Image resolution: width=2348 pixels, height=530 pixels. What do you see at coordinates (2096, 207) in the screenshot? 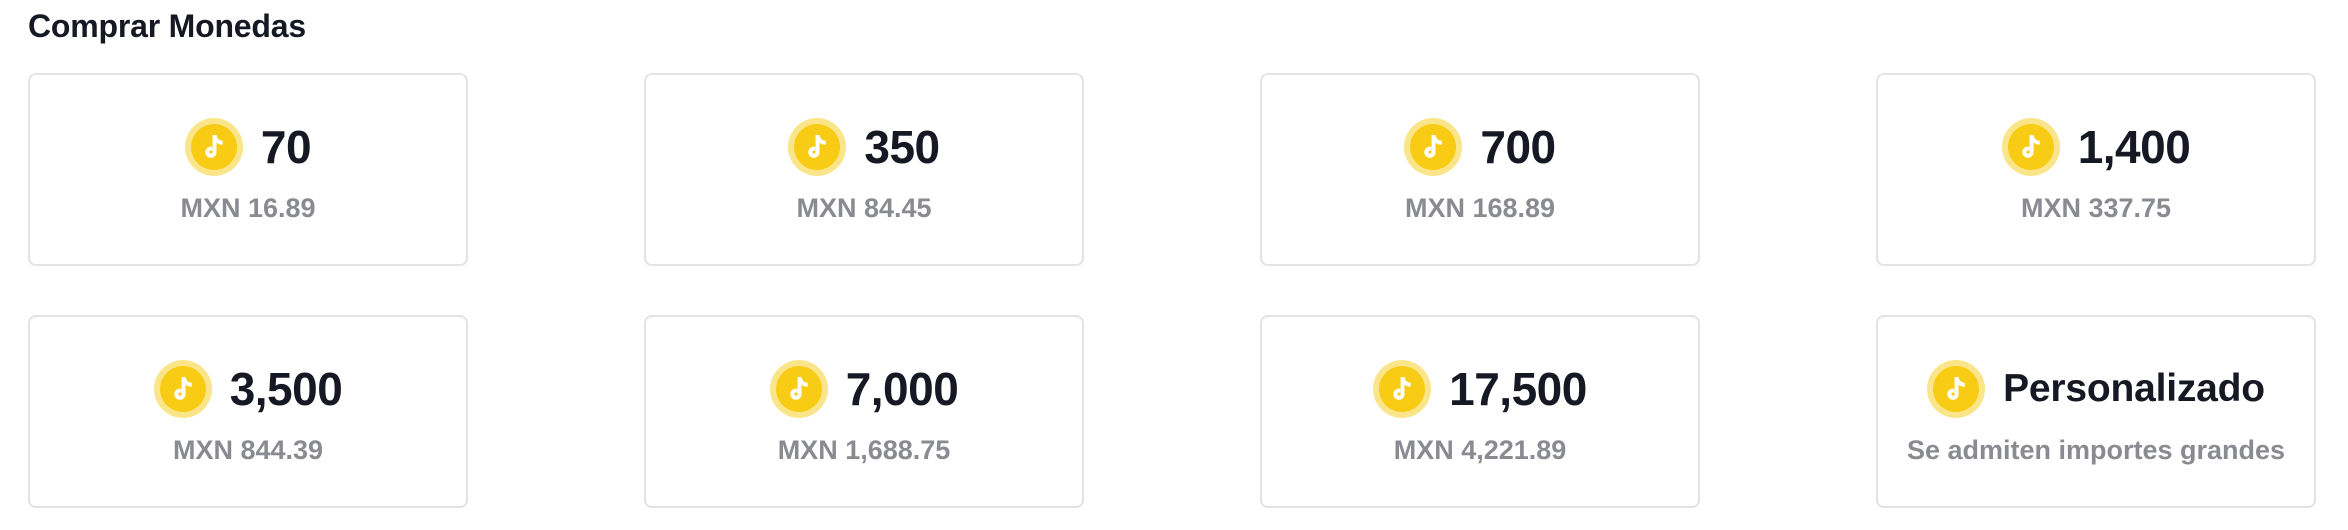
I see `package-price: MXN 337.75` at bounding box center [2096, 207].